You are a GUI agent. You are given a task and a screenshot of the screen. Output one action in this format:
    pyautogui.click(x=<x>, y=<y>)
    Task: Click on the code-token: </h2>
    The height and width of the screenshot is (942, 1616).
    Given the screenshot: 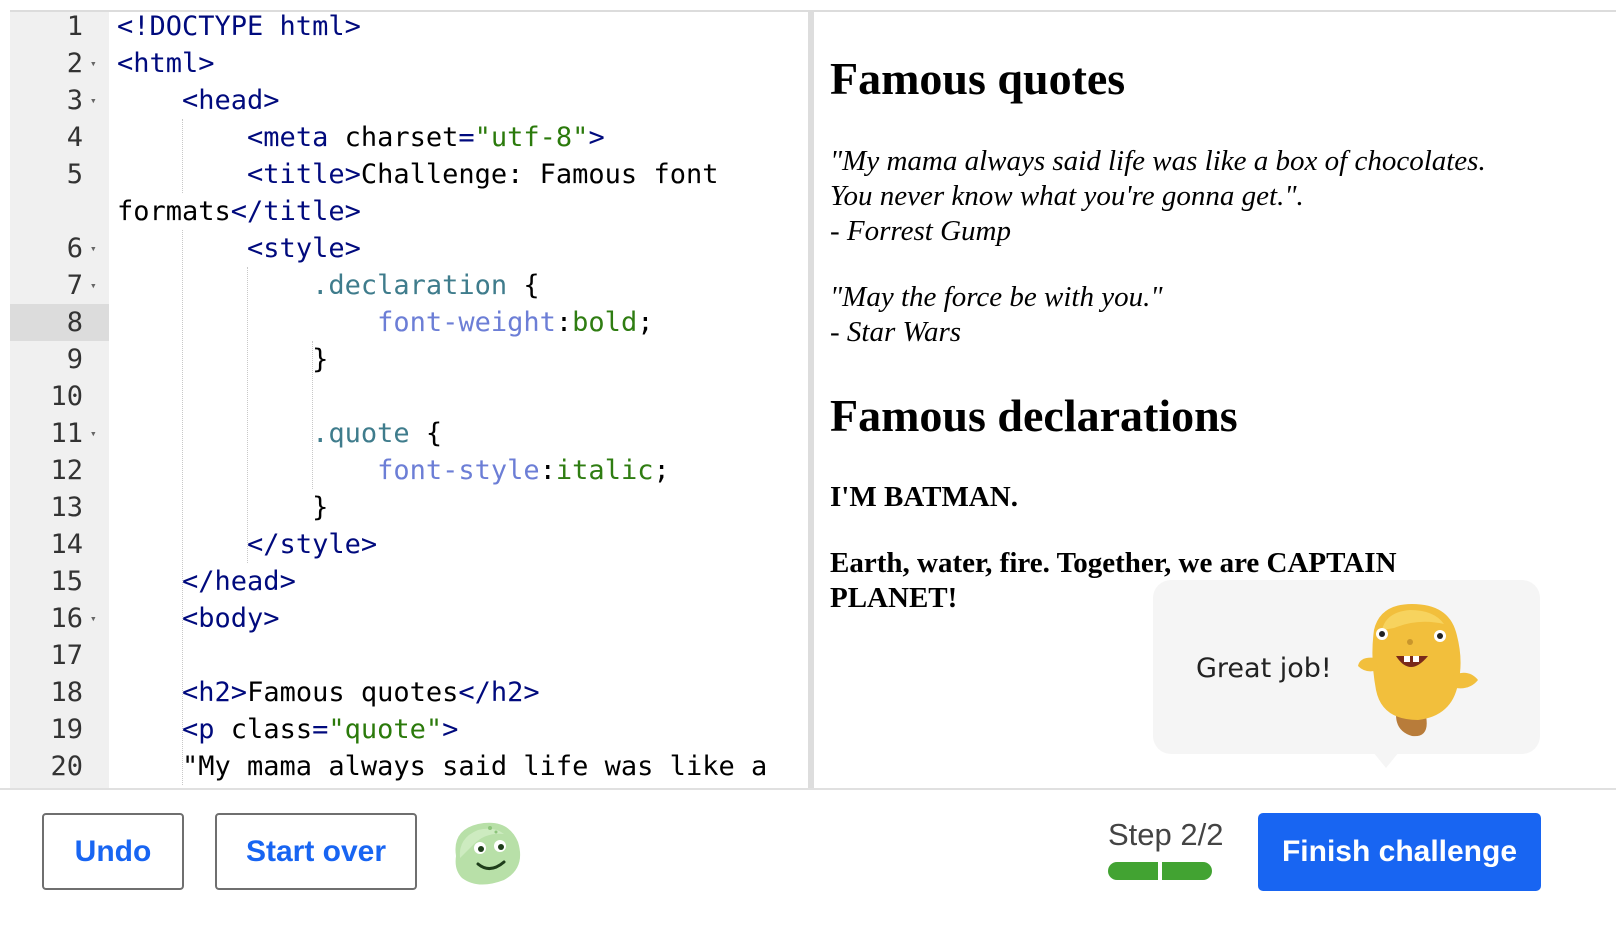 What is the action you would take?
    pyautogui.click(x=499, y=692)
    